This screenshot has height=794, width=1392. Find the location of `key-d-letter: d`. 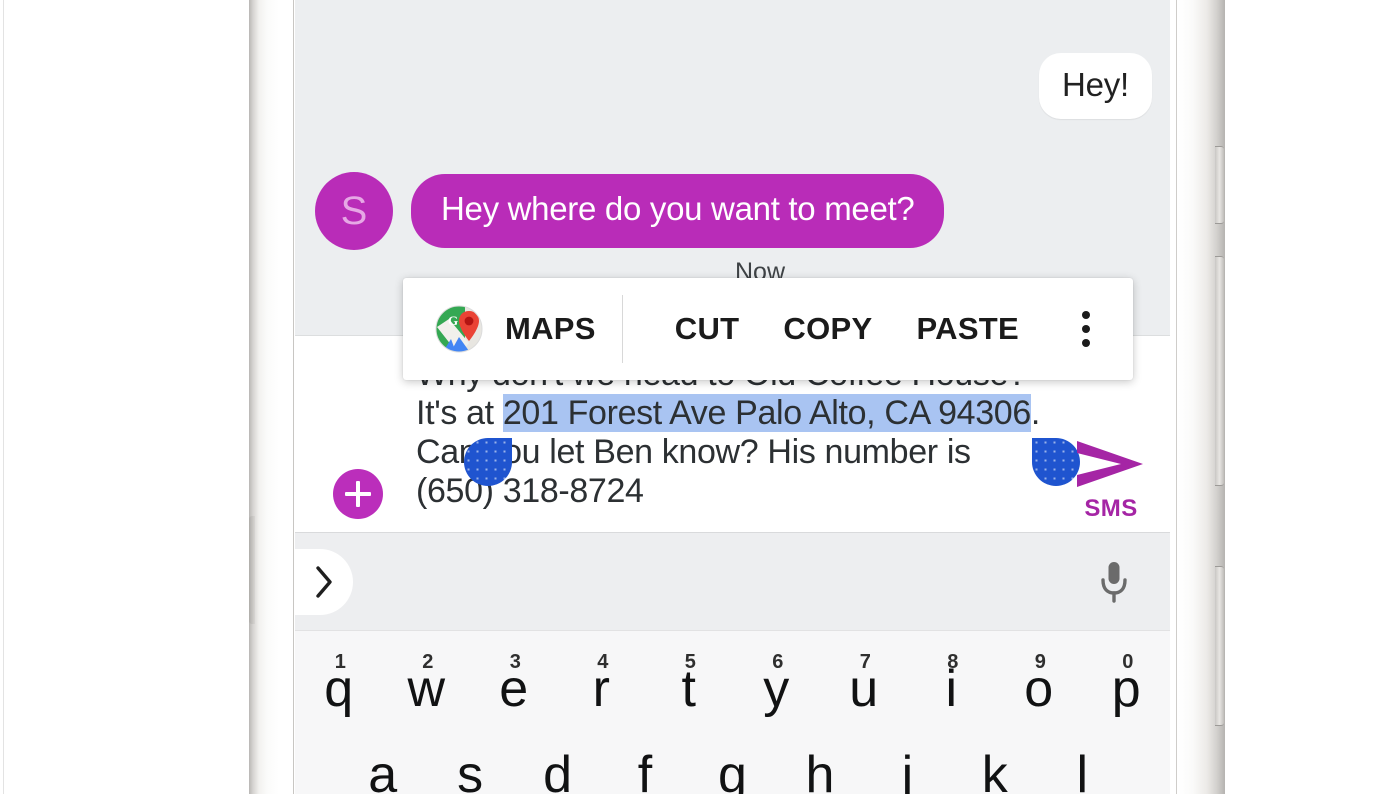

key-d-letter: d is located at coordinates (558, 770).